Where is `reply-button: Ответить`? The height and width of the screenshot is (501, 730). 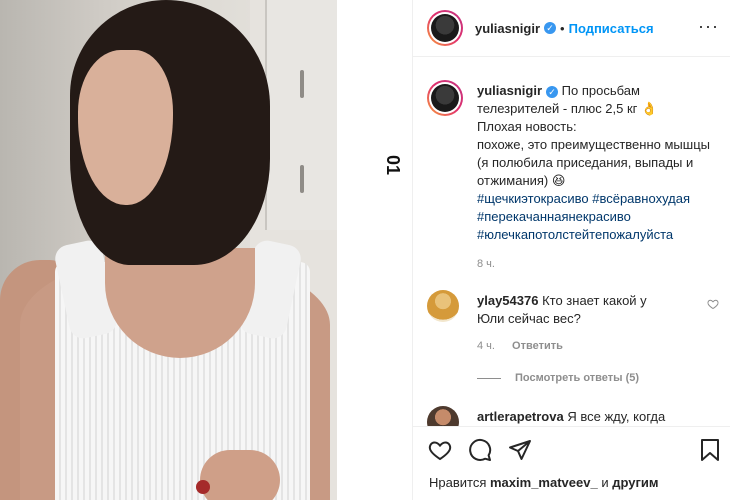
reply-button: Ответить is located at coordinates (537, 346).